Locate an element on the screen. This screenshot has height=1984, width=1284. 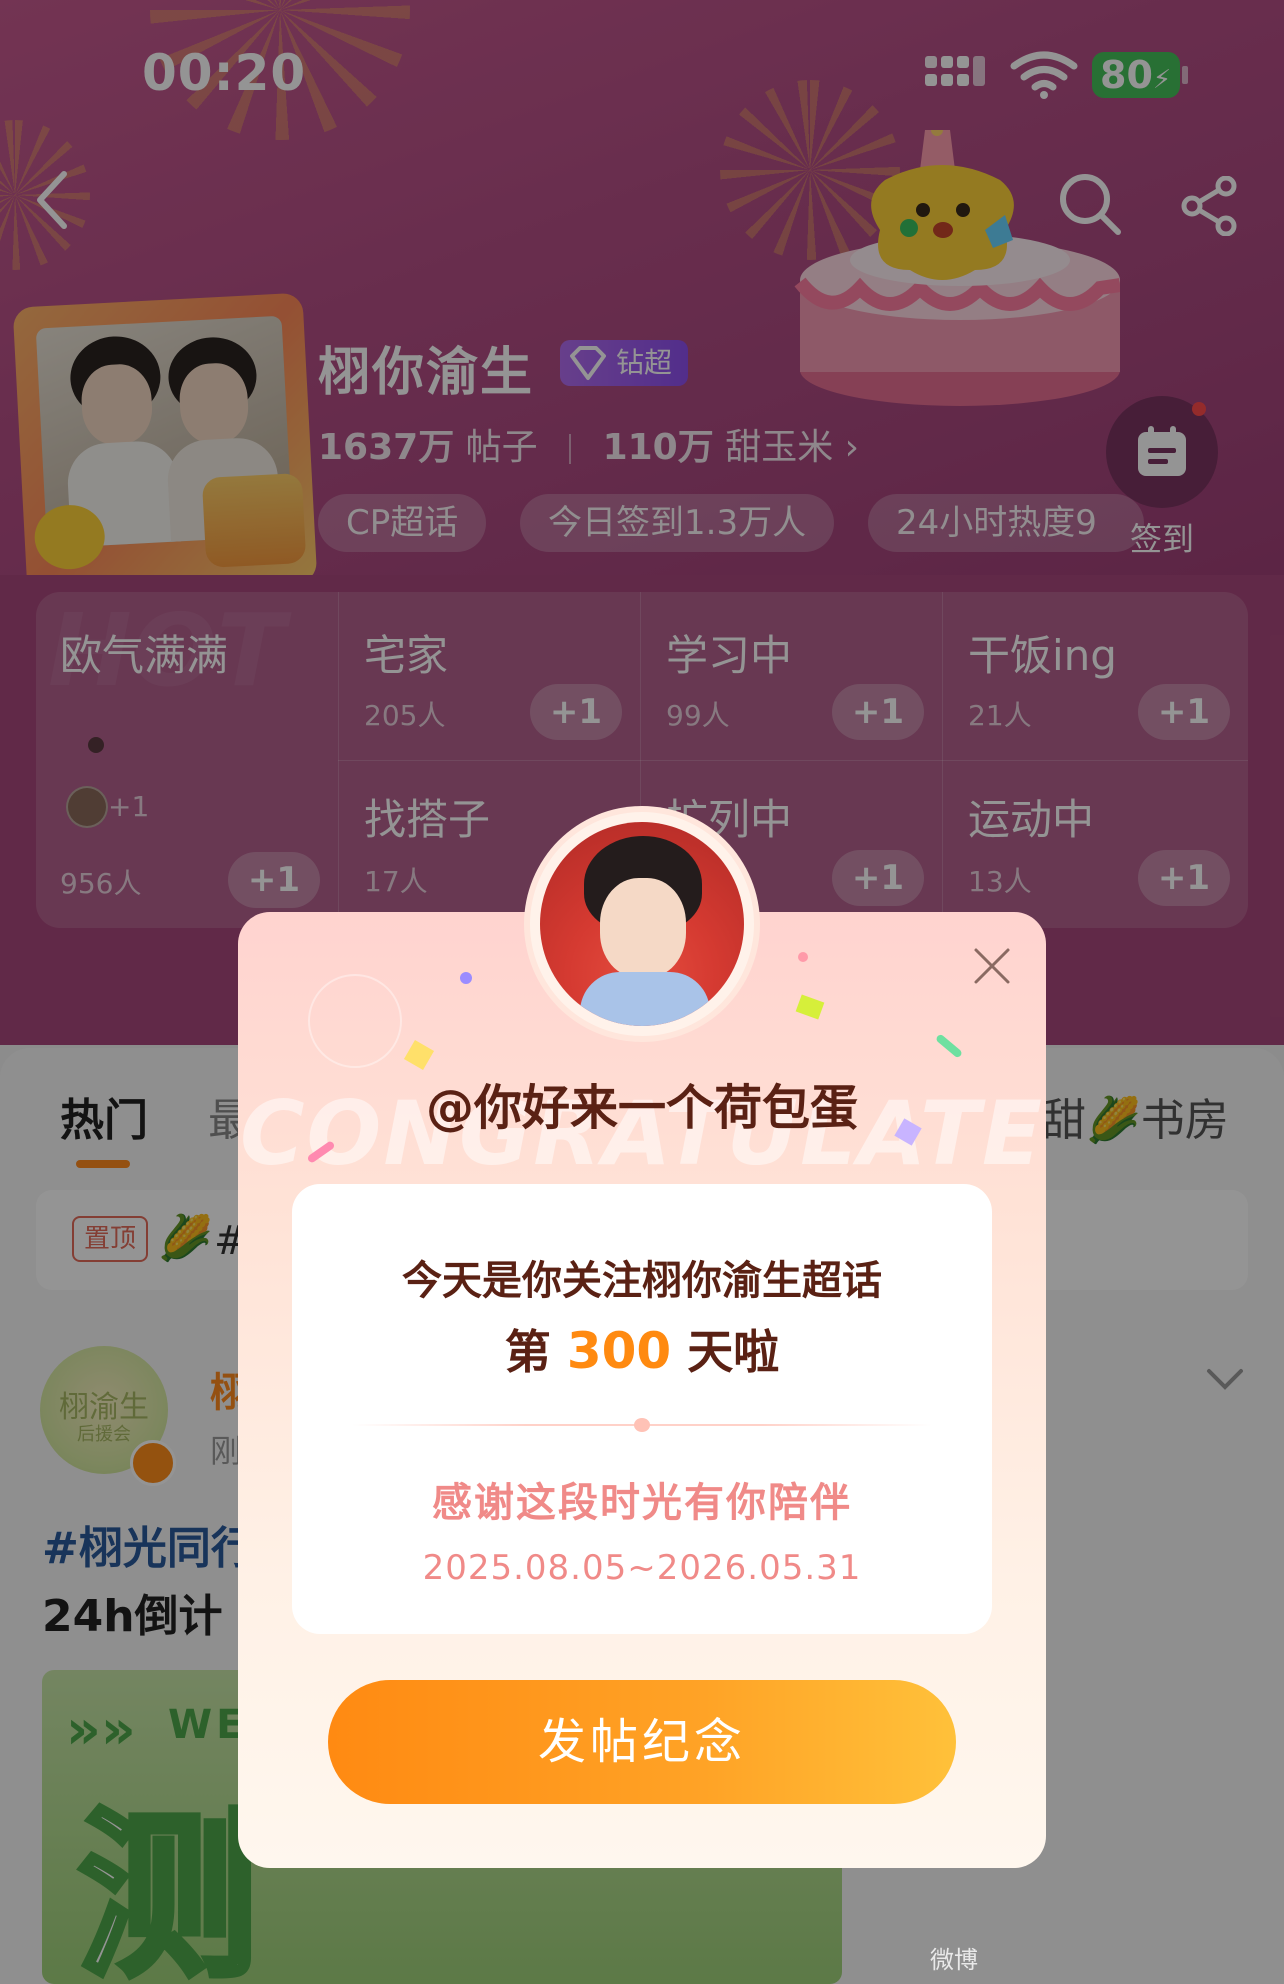
user-avatar is located at coordinates (642, 924).